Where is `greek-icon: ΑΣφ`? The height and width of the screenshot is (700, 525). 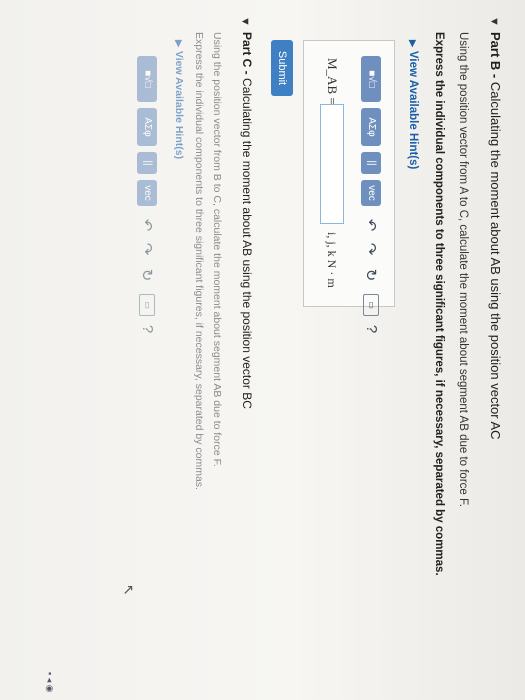
greek-icon: ΑΣφ is located at coordinates (371, 127).